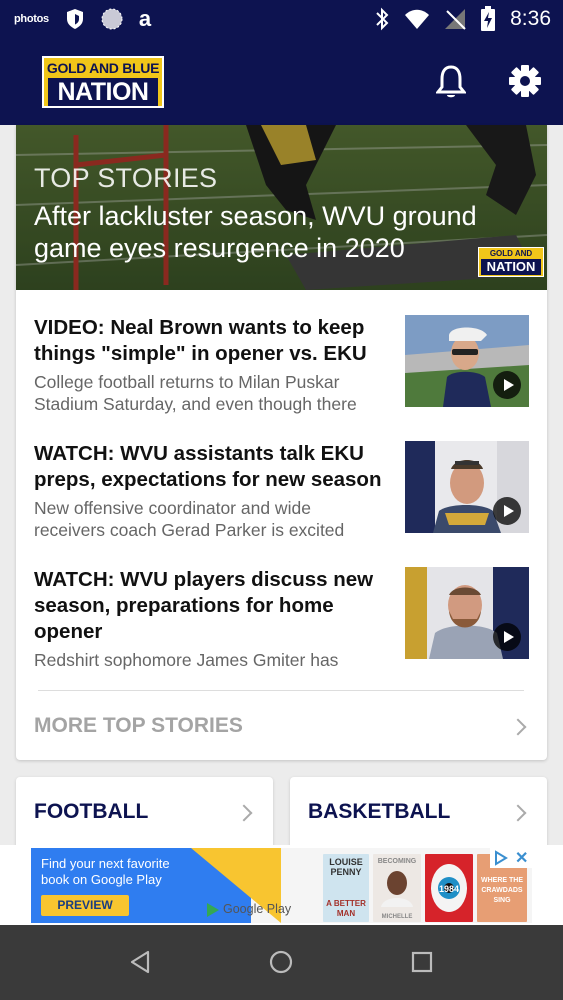 Image resolution: width=563 pixels, height=1000 pixels. What do you see at coordinates (281, 20) in the screenshot?
I see `status-bar: photos a 8:36` at bounding box center [281, 20].